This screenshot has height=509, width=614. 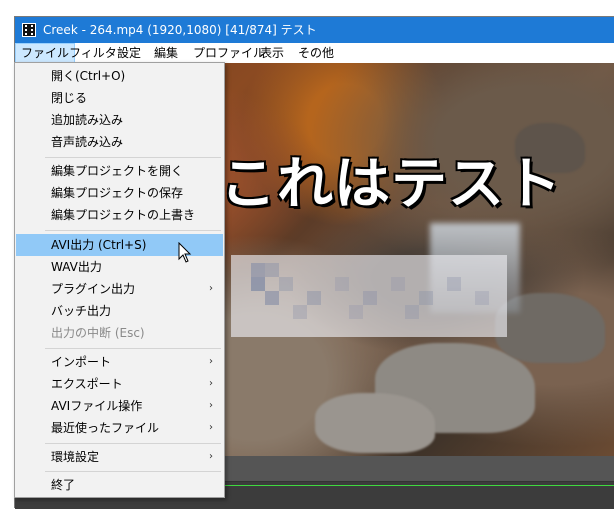 I want to click on menu-item-recent-files: 最近使ったファイル ›, so click(x=119, y=428).